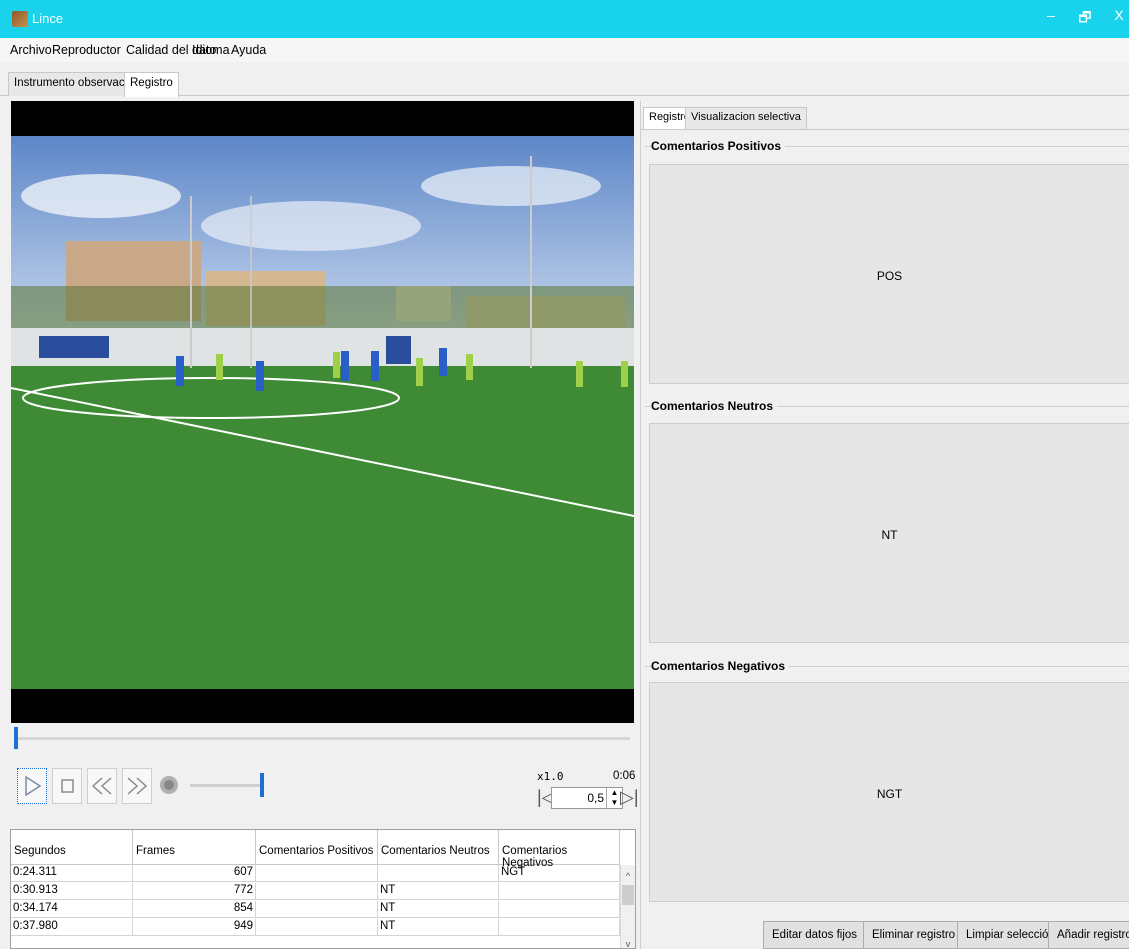 The image size is (1129, 949). I want to click on column-header-frames: Frames, so click(194, 847).